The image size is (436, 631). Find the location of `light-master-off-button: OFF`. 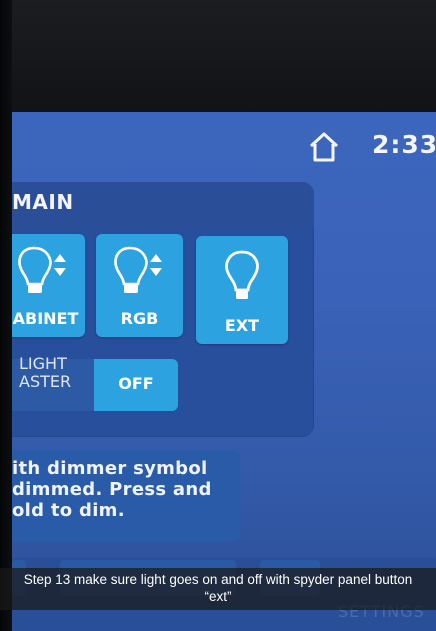

light-master-off-button: OFF is located at coordinates (136, 385).